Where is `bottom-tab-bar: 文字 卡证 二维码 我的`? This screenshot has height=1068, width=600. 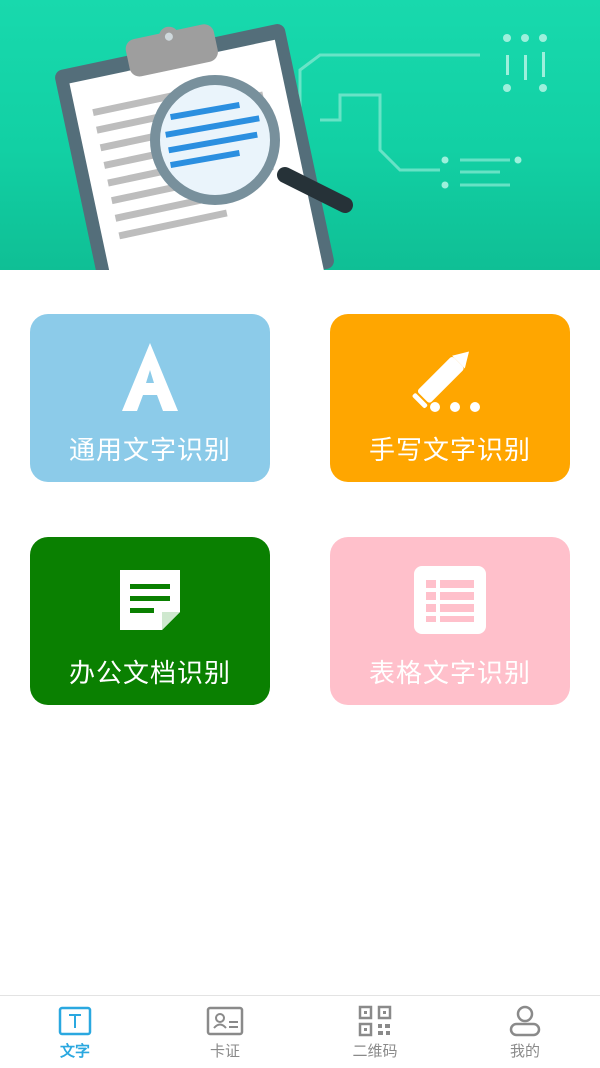 bottom-tab-bar: 文字 卡证 二维码 我的 is located at coordinates (300, 1031).